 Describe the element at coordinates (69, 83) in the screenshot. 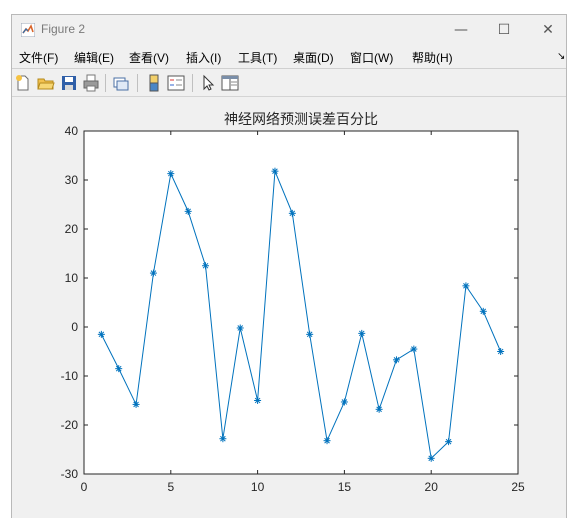

I see `save-icon` at that location.